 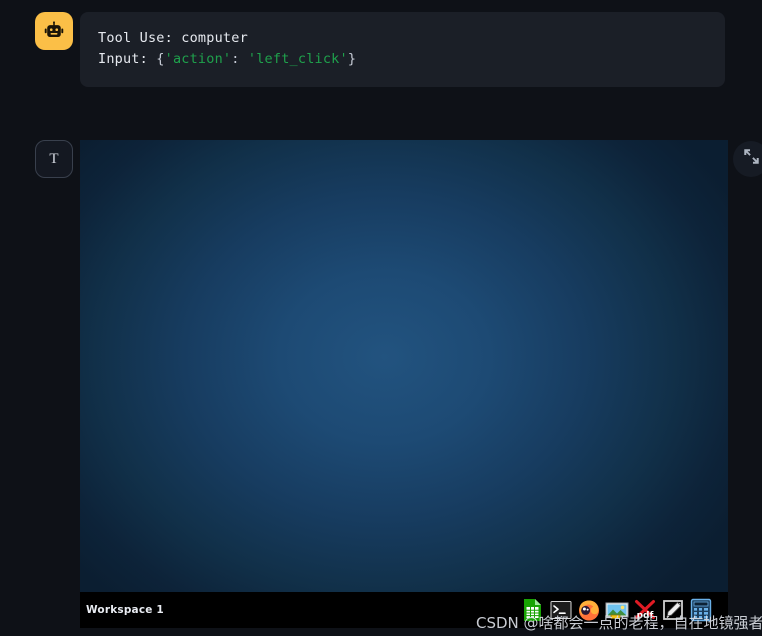 I want to click on expand-arrows-icon, so click(x=751, y=159).